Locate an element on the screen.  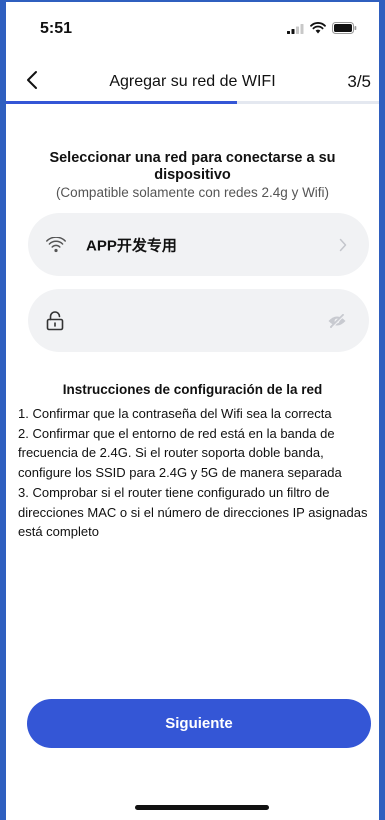
wifi-network-selector: APP开发专用 is located at coordinates (198, 244).